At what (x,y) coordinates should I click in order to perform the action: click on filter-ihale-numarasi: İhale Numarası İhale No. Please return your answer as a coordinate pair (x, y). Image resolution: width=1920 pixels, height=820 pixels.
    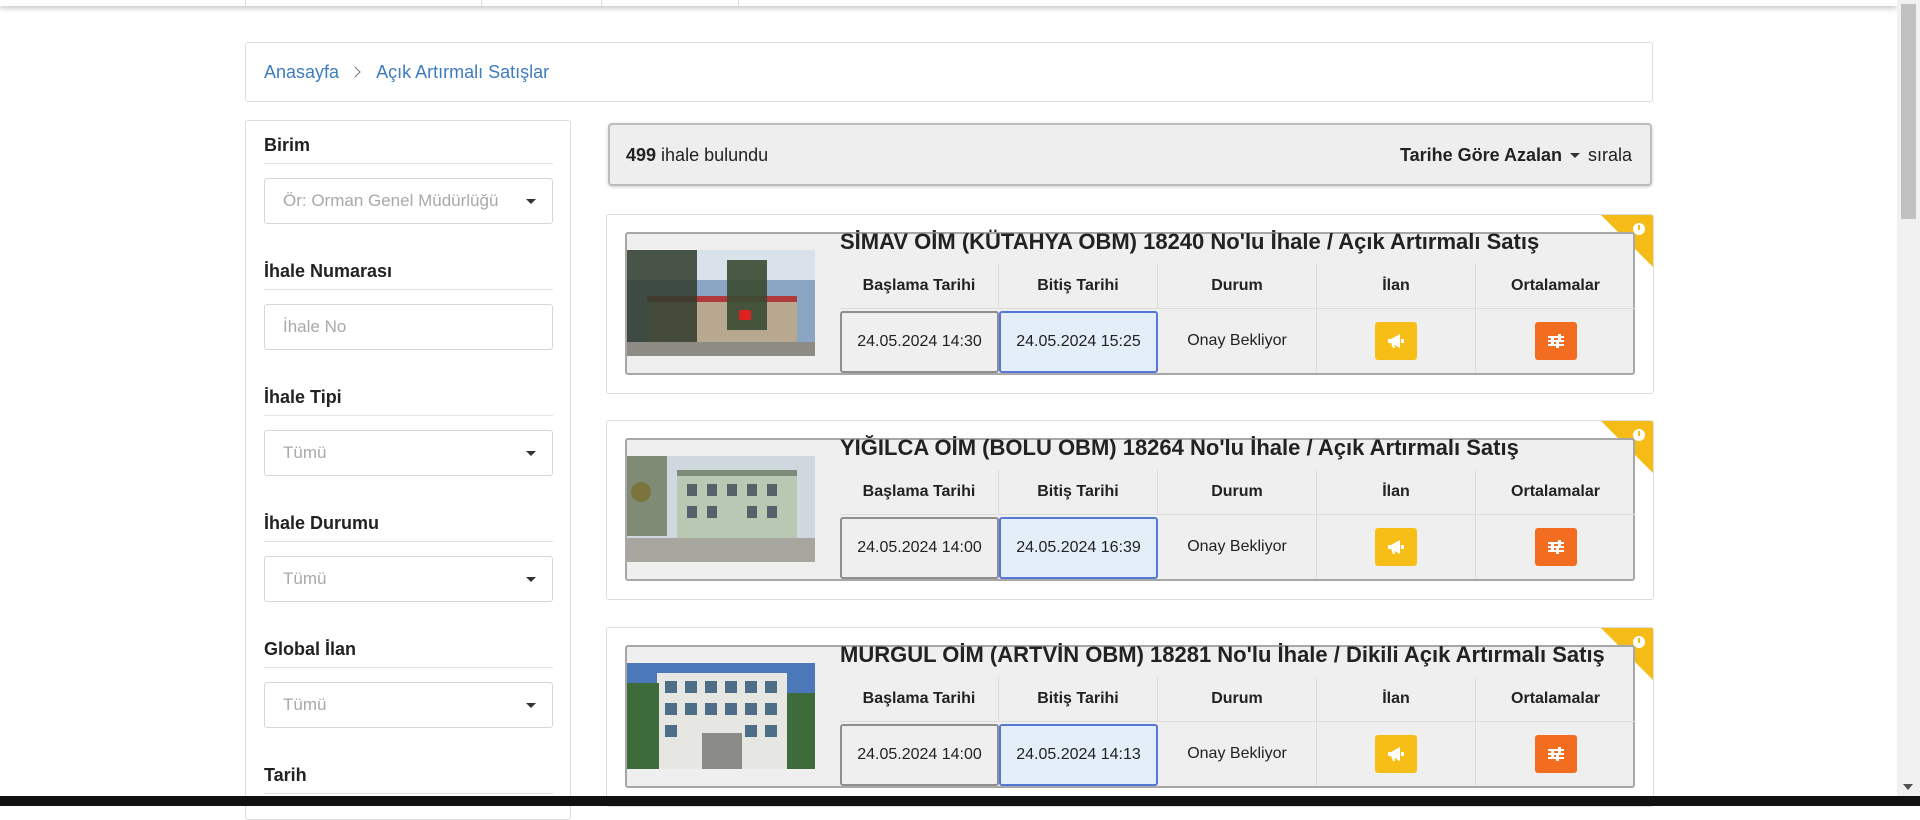
    Looking at the image, I should click on (408, 303).